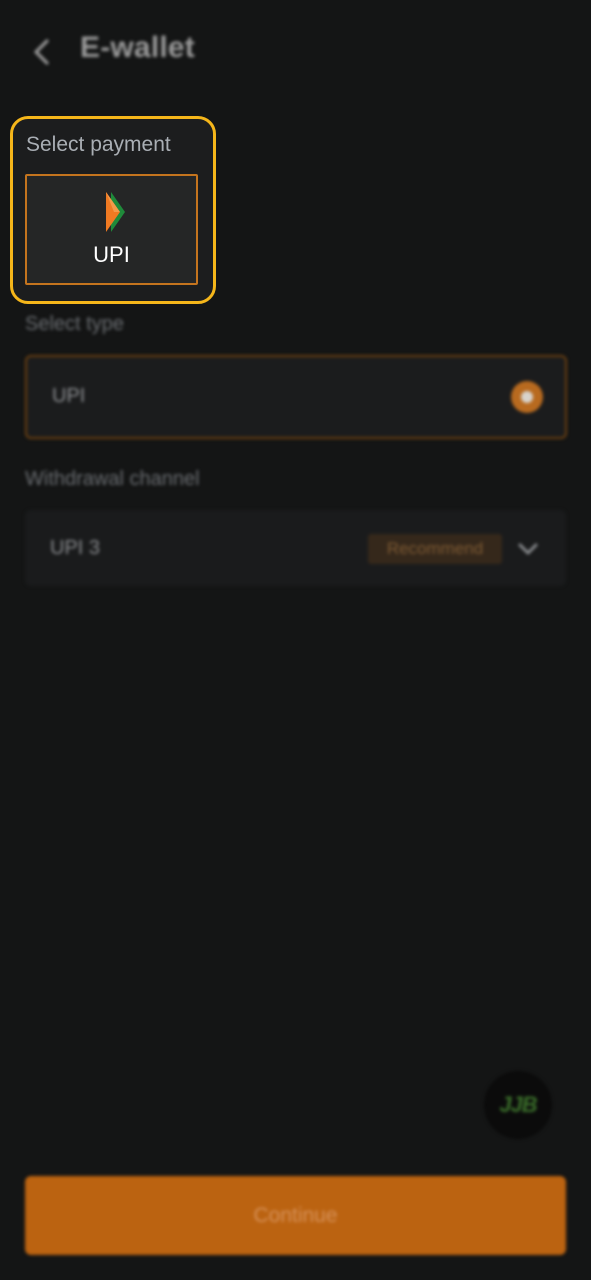 Image resolution: width=591 pixels, height=1280 pixels. I want to click on select-payment-label: Select payment, so click(98, 144).